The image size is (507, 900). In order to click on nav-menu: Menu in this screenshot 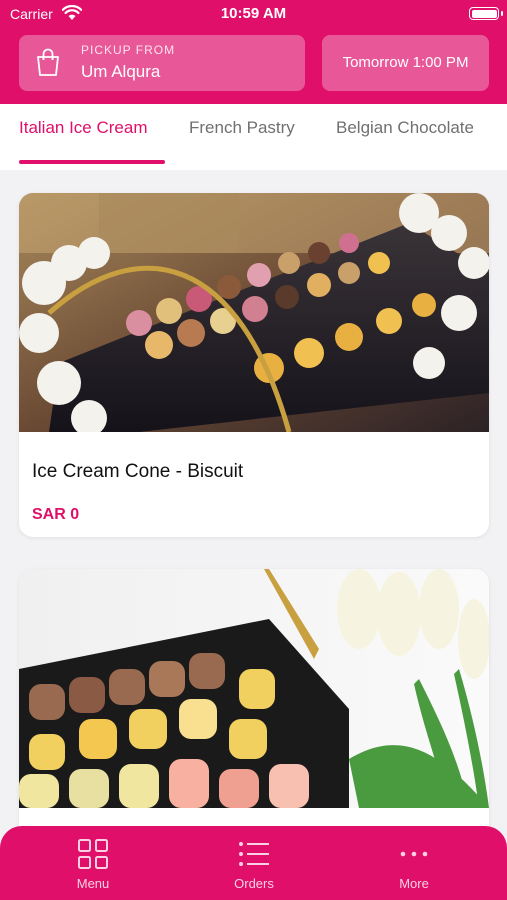, I will do `click(93, 864)`.